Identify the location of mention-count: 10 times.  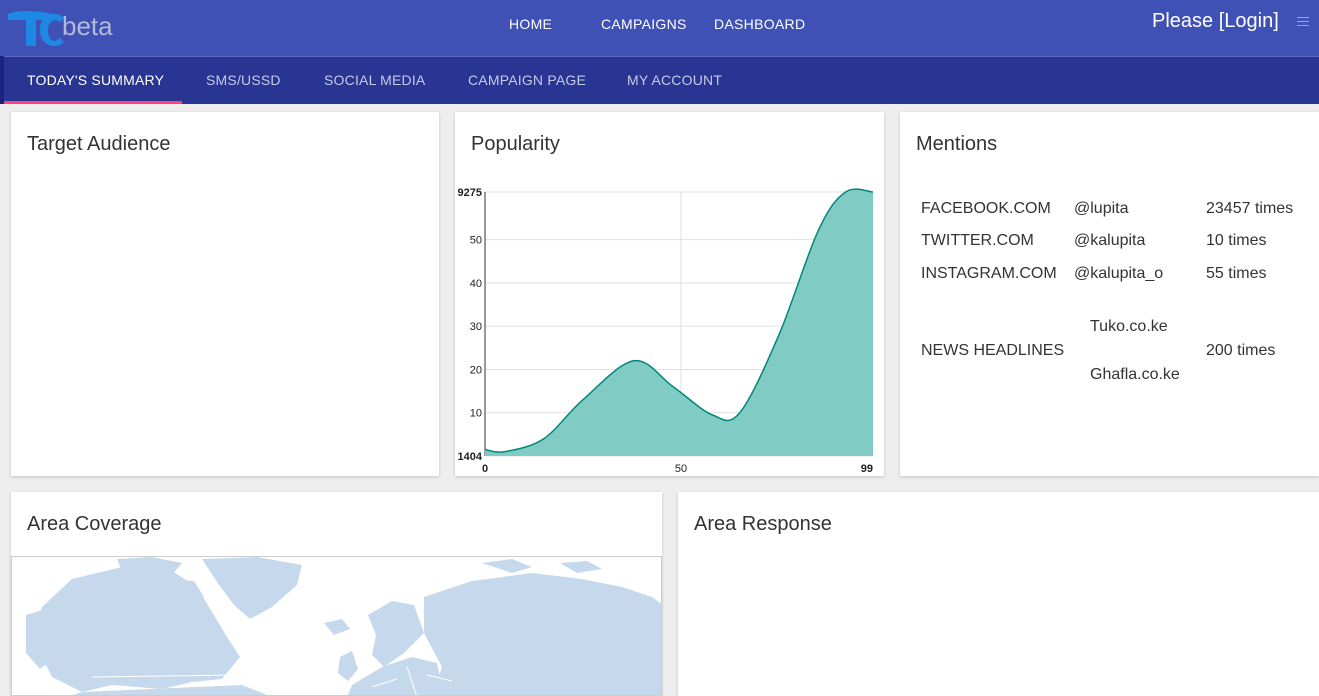
(1236, 240).